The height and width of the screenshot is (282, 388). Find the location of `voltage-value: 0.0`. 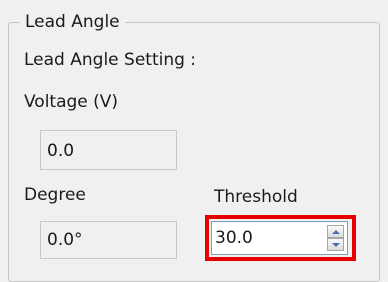

voltage-value: 0.0 is located at coordinates (61, 151).